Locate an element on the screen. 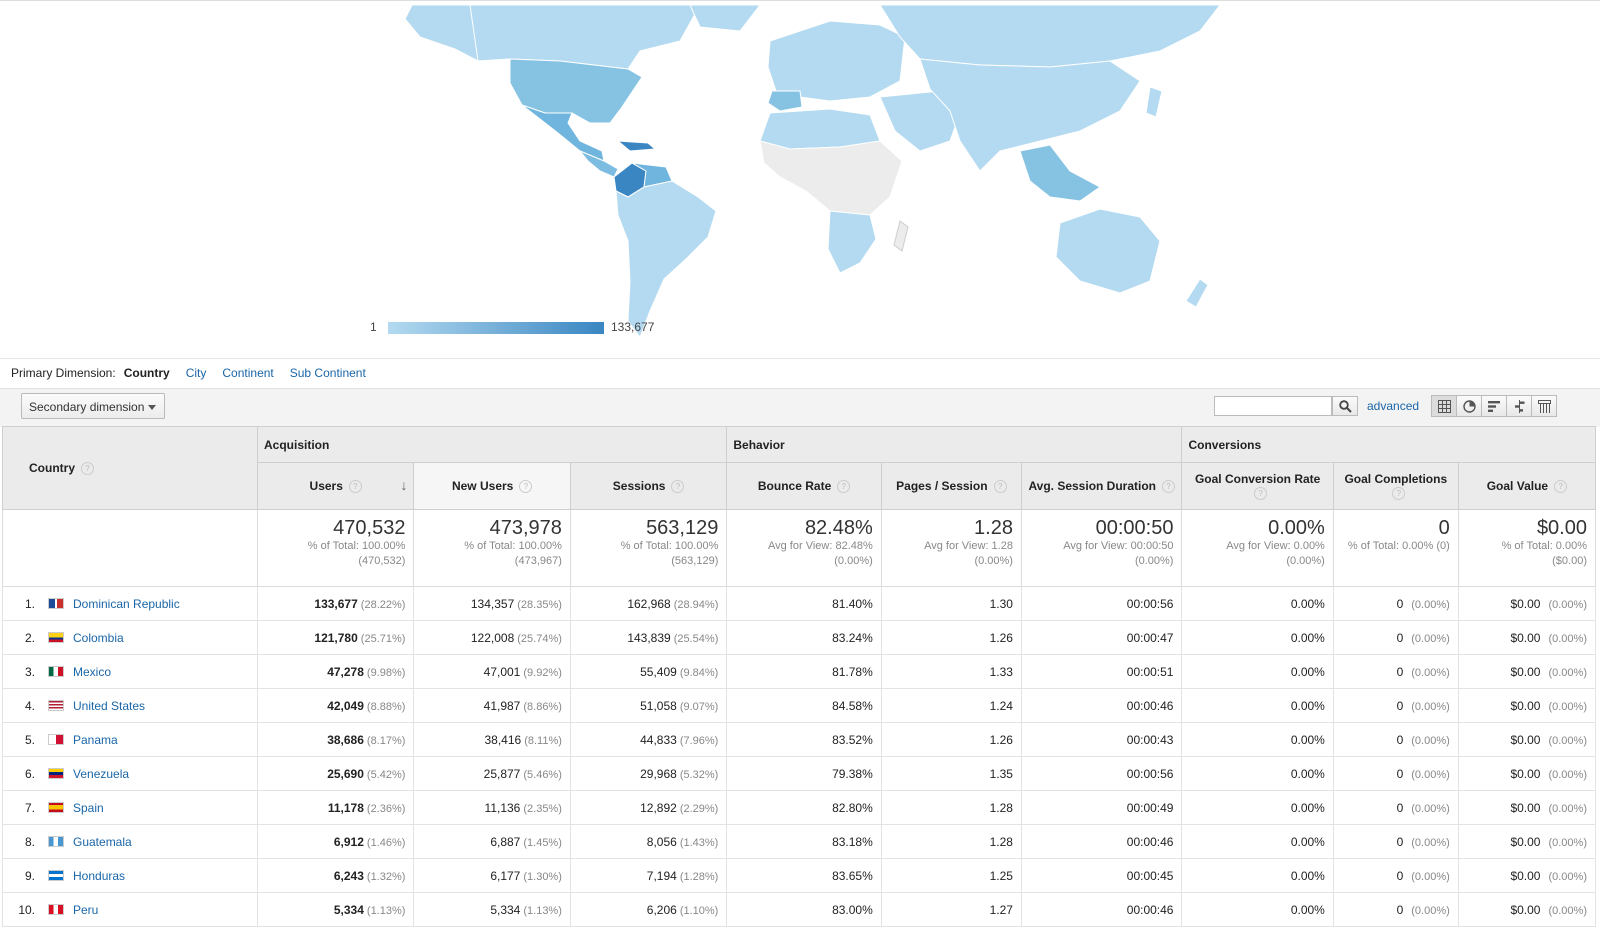 The width and height of the screenshot is (1600, 927). map-region-japan is located at coordinates (1154, 102).